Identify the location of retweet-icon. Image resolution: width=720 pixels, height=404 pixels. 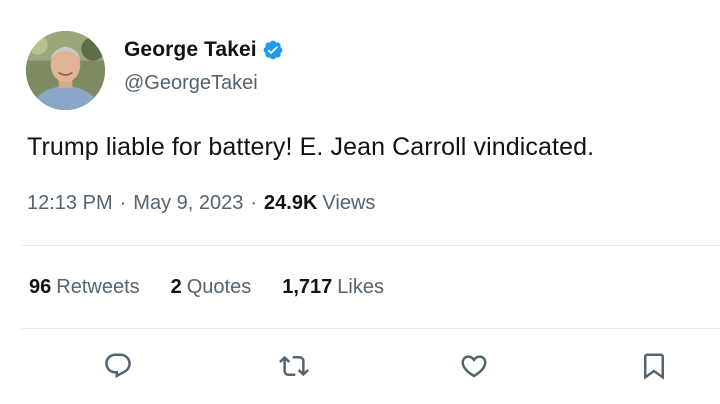
(294, 366).